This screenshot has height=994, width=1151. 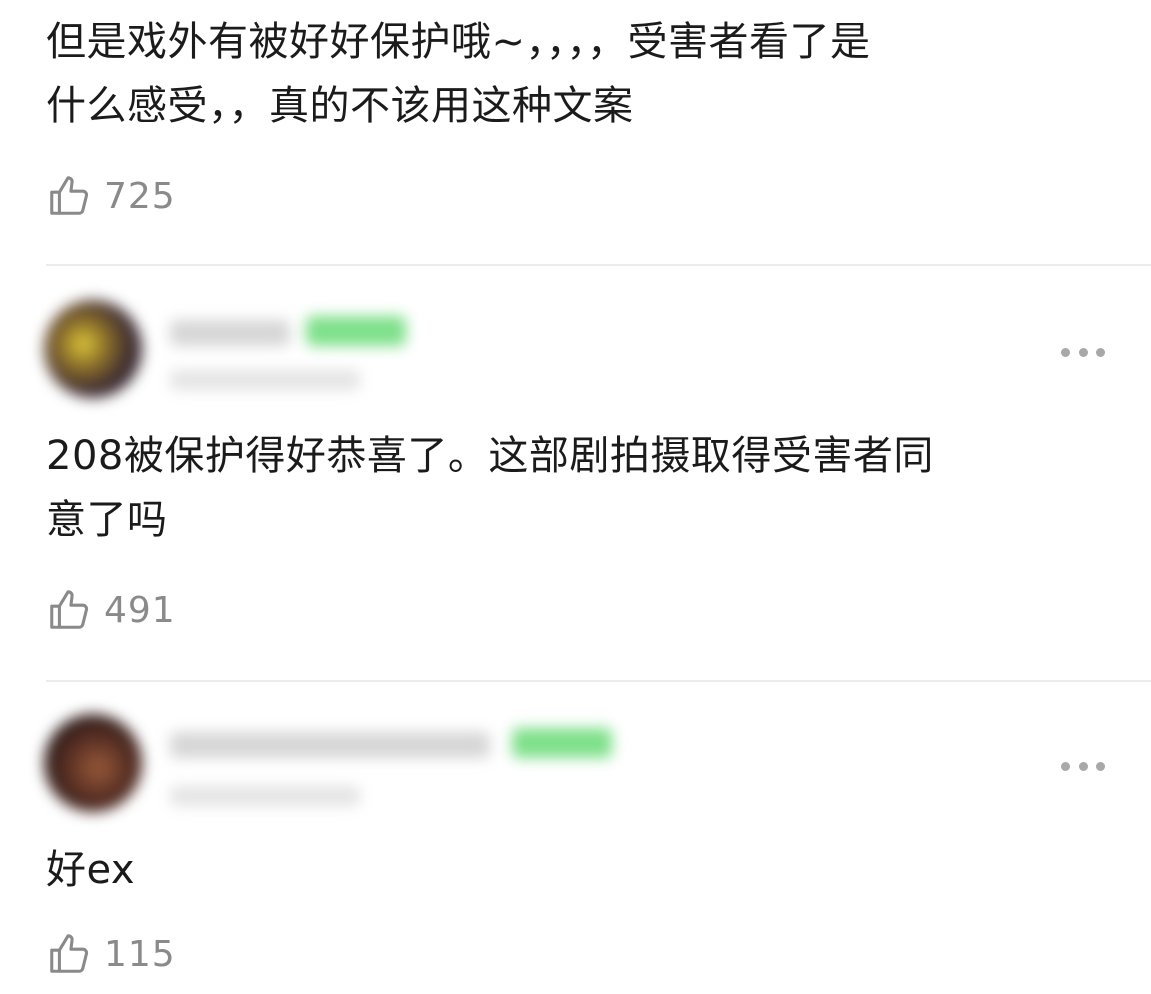 I want to click on like-button: 491, so click(x=111, y=610).